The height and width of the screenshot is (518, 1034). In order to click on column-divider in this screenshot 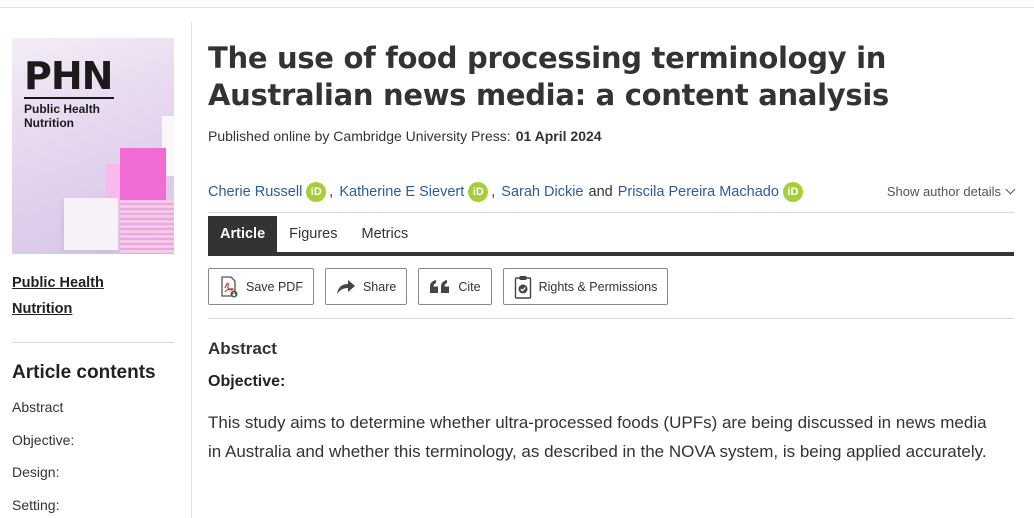, I will do `click(191, 270)`.